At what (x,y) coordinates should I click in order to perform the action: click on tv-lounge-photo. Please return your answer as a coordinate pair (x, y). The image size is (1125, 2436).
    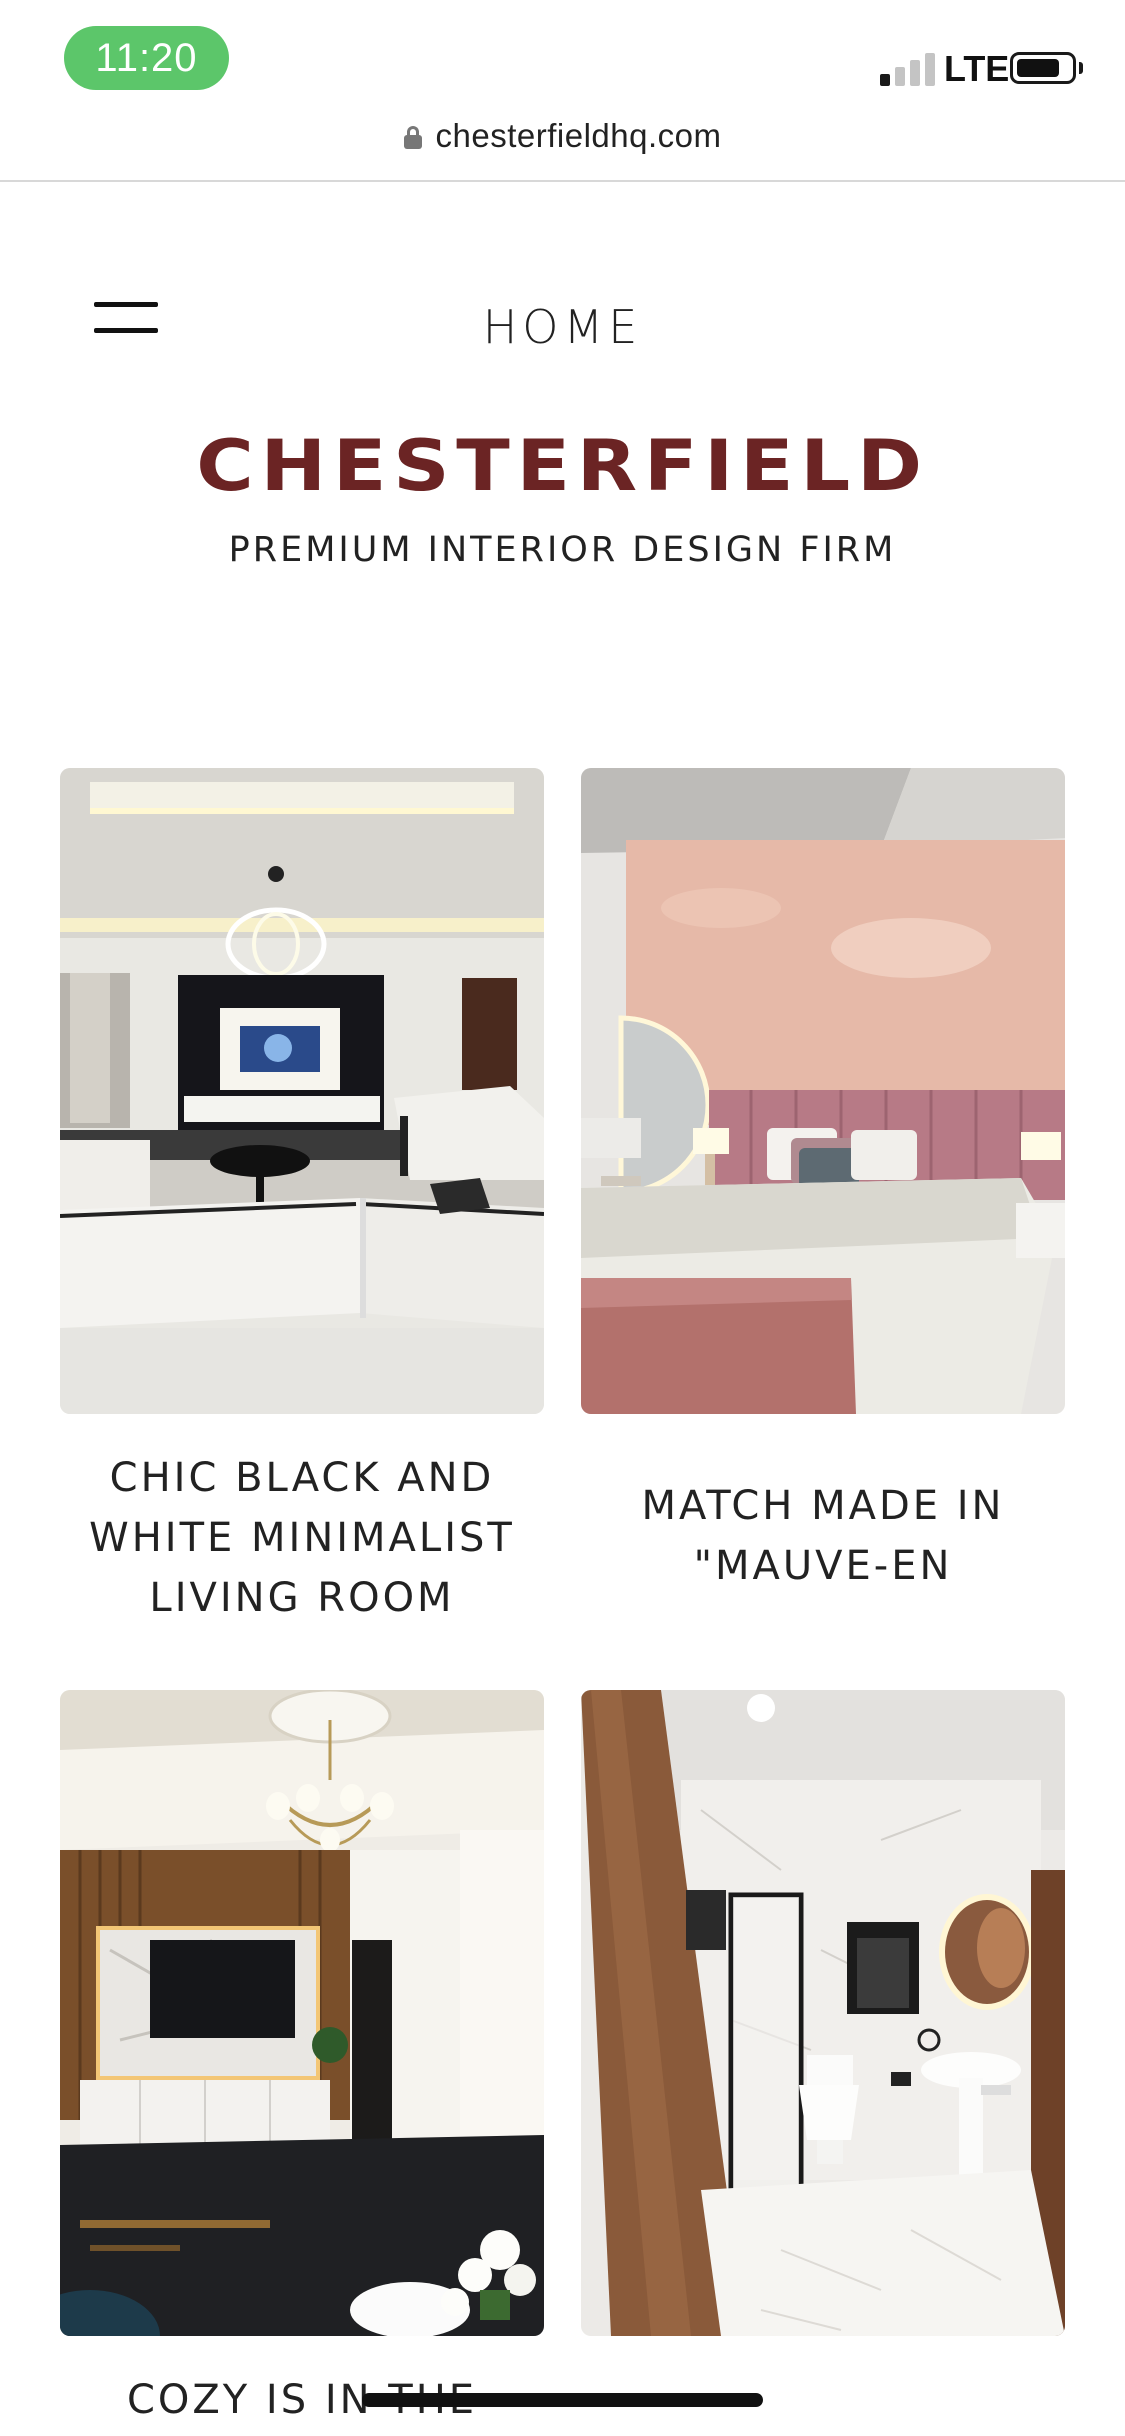
    Looking at the image, I should click on (302, 2013).